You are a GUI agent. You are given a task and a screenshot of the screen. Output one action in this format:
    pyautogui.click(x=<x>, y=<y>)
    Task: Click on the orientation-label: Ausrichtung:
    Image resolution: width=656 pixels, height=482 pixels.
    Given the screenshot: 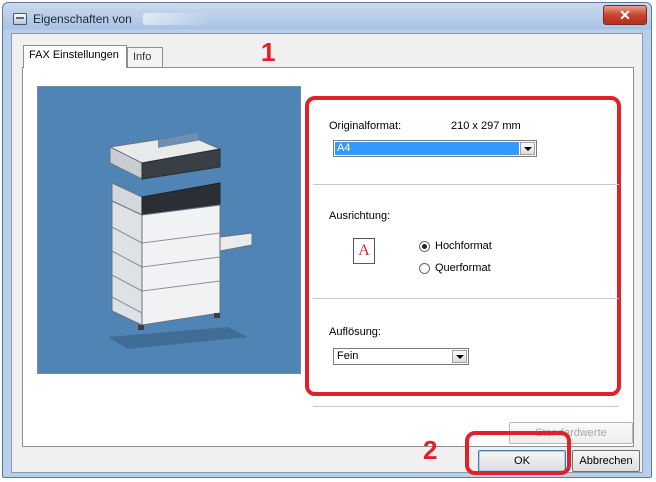 What is the action you would take?
    pyautogui.click(x=360, y=216)
    